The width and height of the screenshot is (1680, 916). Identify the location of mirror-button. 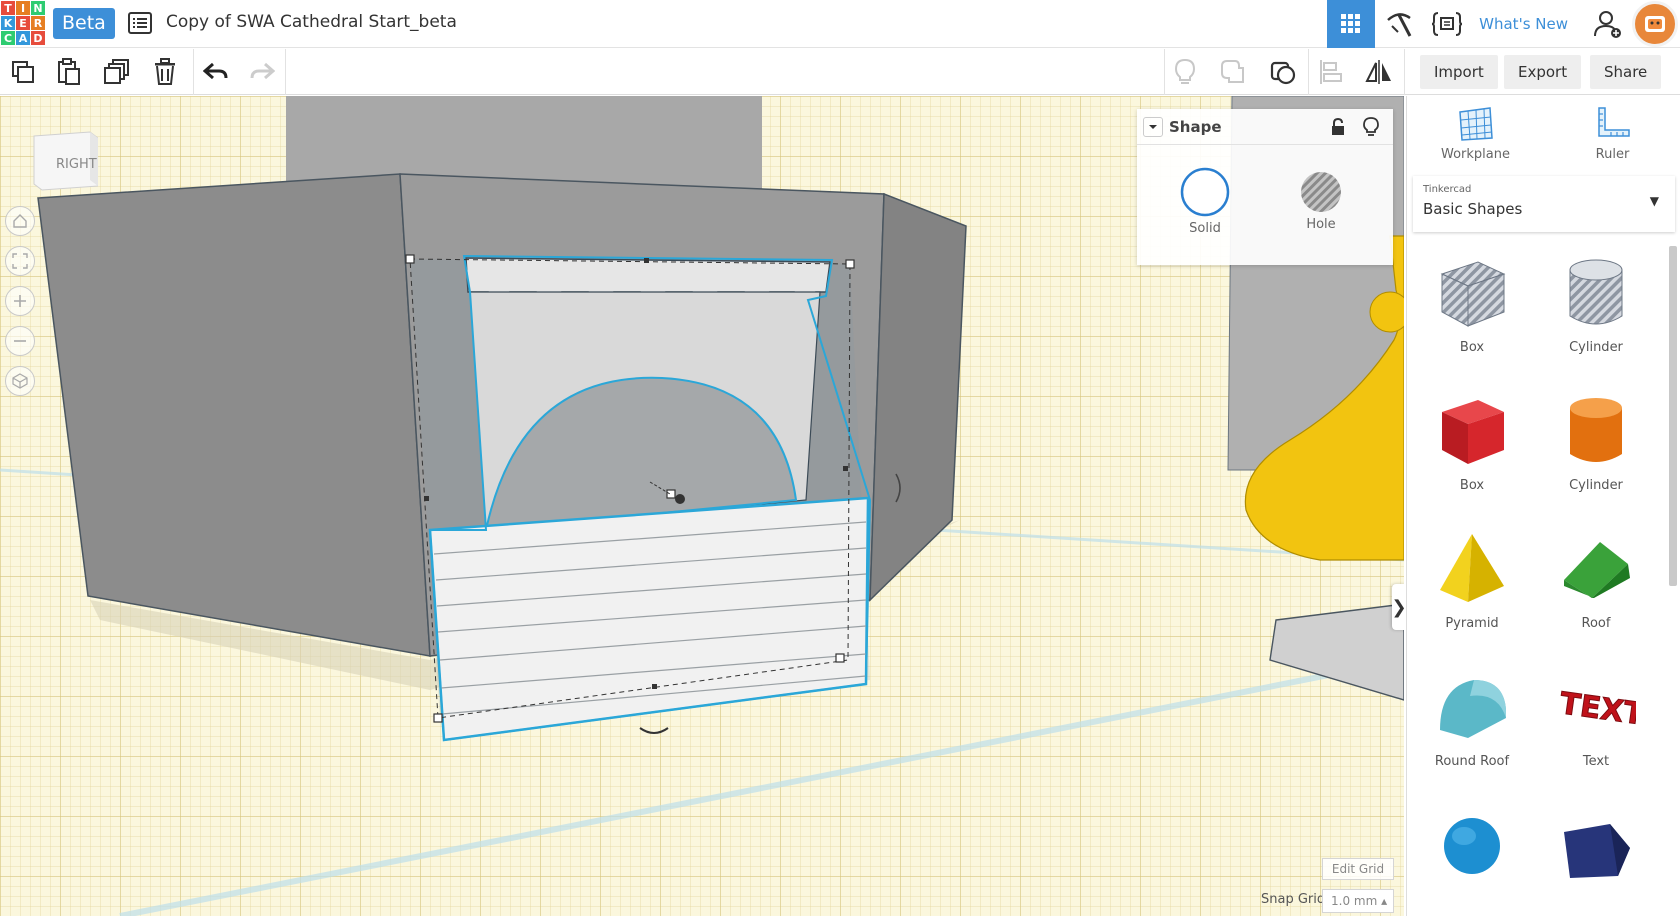
(1379, 72).